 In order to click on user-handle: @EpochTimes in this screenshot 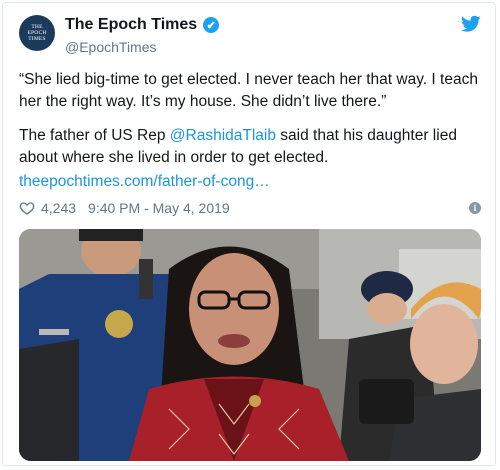, I will do `click(111, 47)`.